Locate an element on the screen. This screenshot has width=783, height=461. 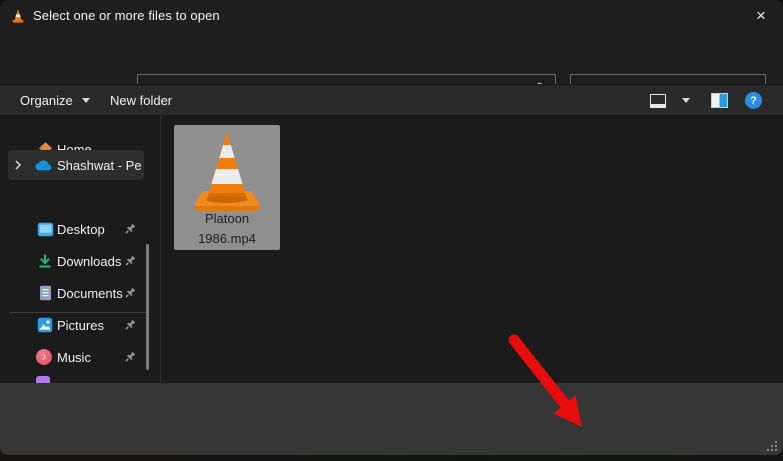
organize-caret-icon is located at coordinates (85, 100).